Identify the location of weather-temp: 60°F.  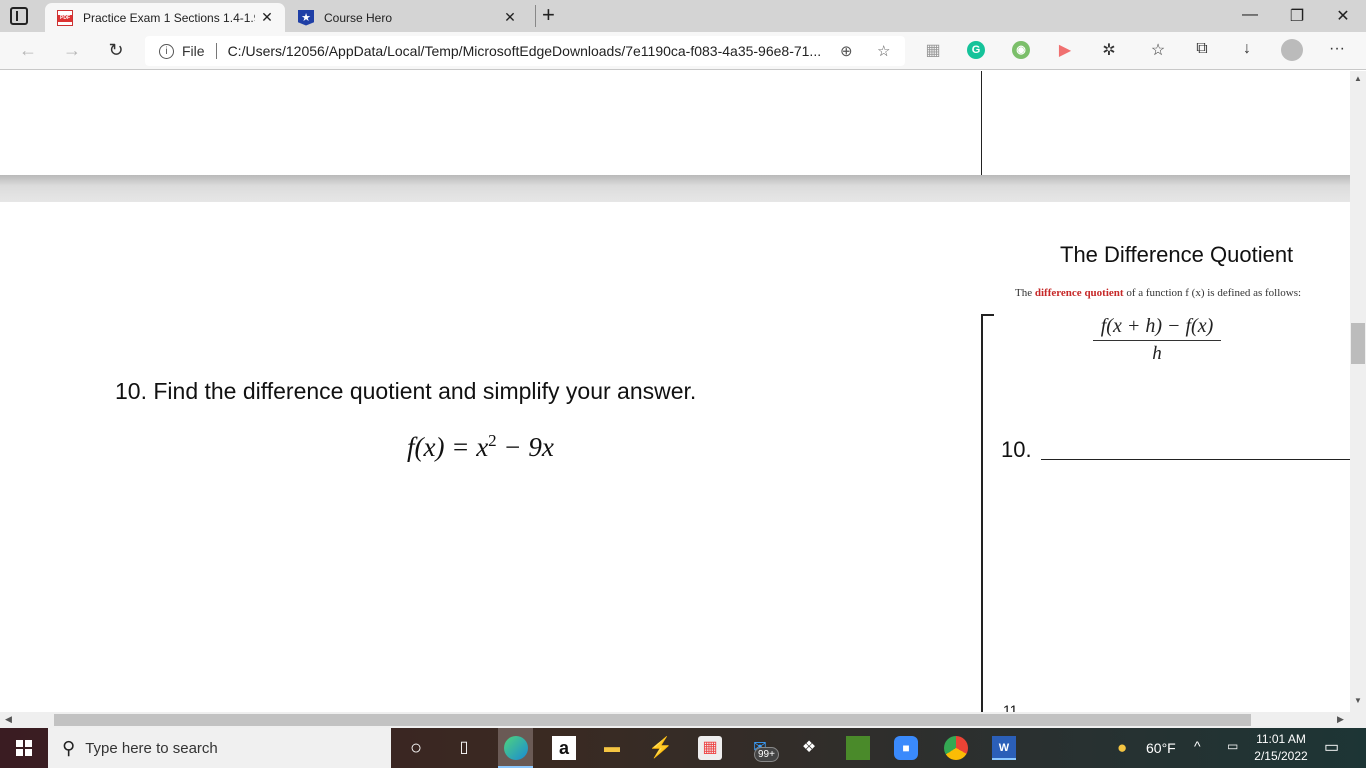
(1161, 748).